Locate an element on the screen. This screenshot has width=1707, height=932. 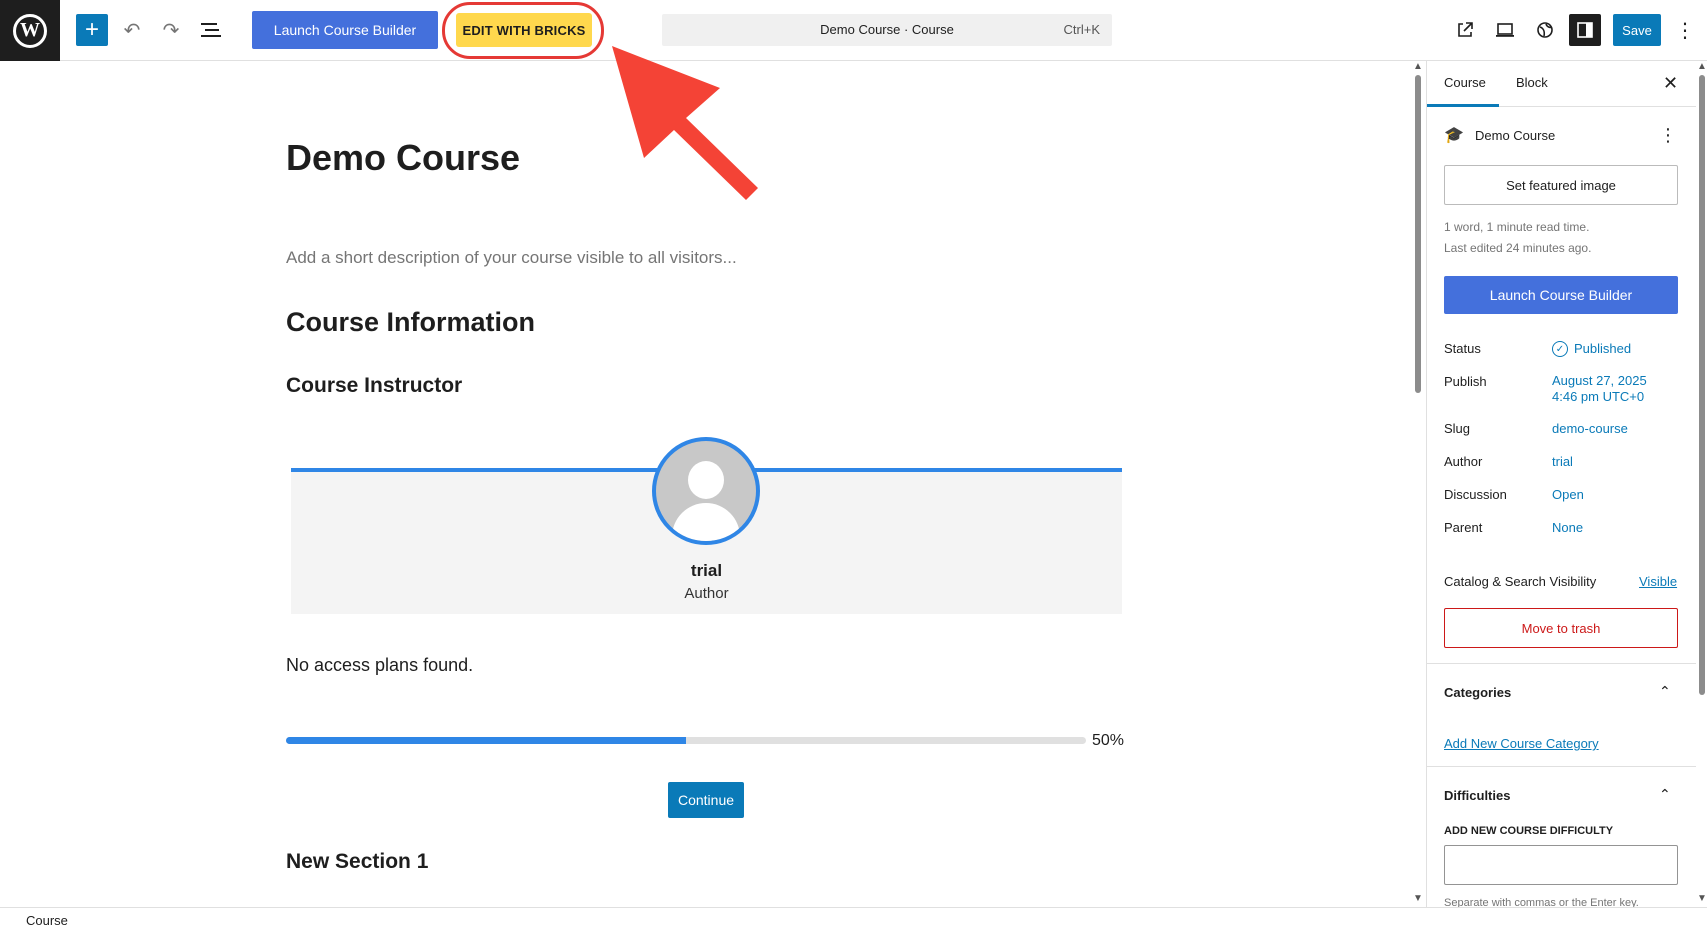
difficulty-input is located at coordinates (1561, 865).